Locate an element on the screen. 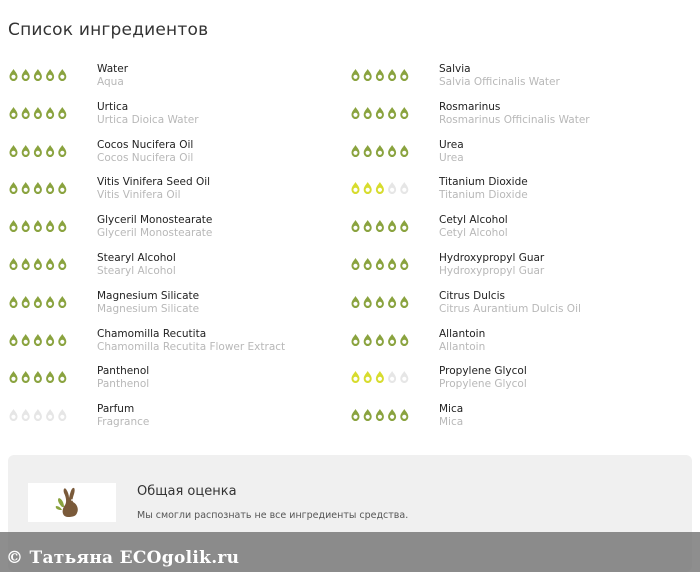 This screenshot has width=700, height=572. ingredient-name: Cocos Nucifera Oil is located at coordinates (145, 145).